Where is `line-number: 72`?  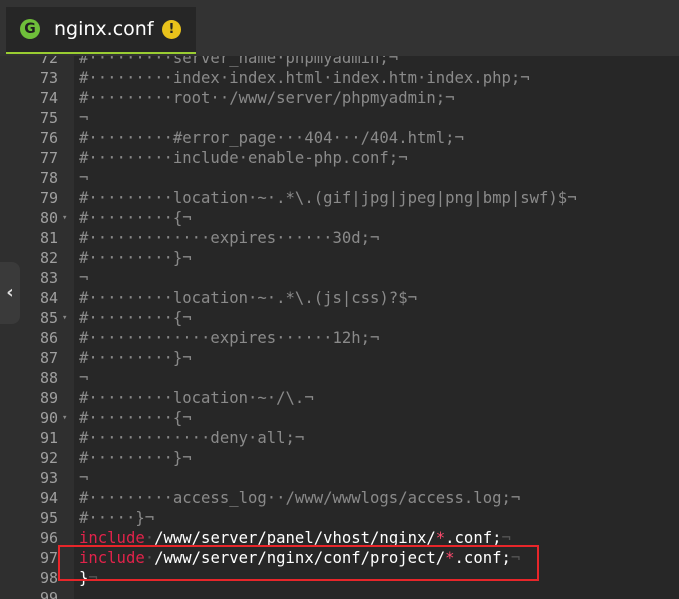
line-number: 72 is located at coordinates (48, 61).